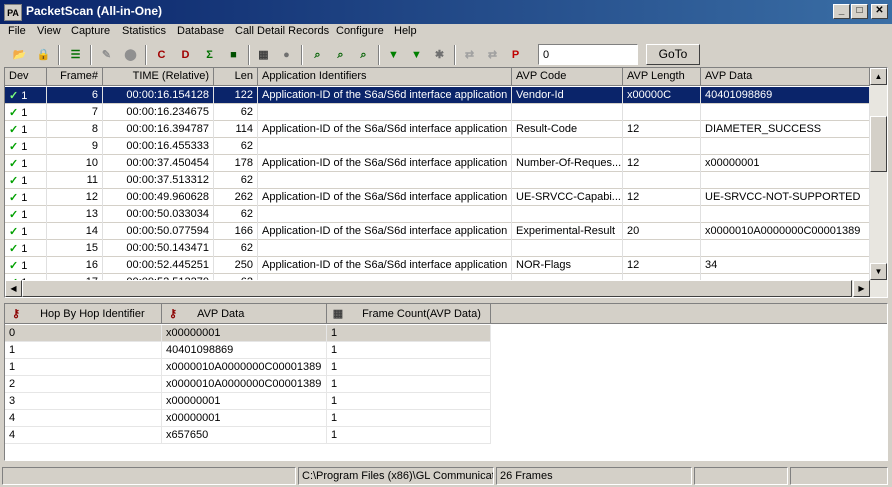  What do you see at coordinates (469, 55) in the screenshot?
I see `export-disabled-icon: ⇄` at bounding box center [469, 55].